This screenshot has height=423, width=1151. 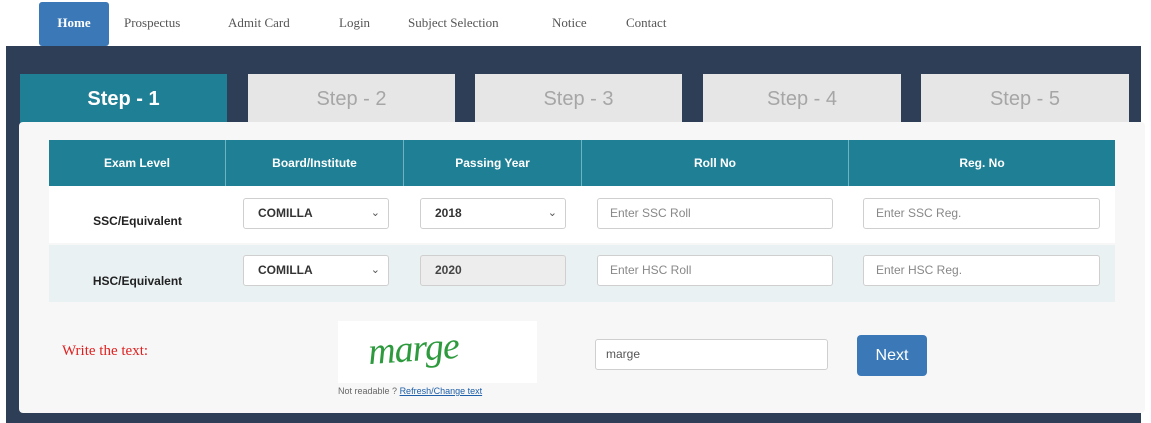 I want to click on ssc-reg-input: Enter SSC Reg., so click(x=981, y=213).